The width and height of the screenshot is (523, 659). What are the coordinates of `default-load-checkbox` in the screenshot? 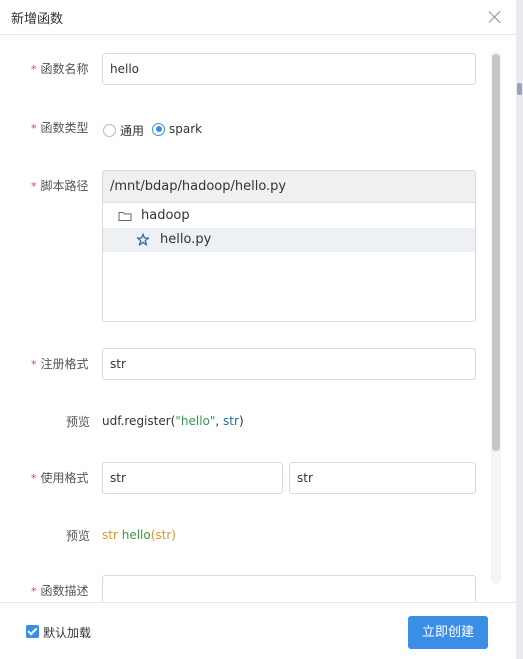 It's located at (32, 631).